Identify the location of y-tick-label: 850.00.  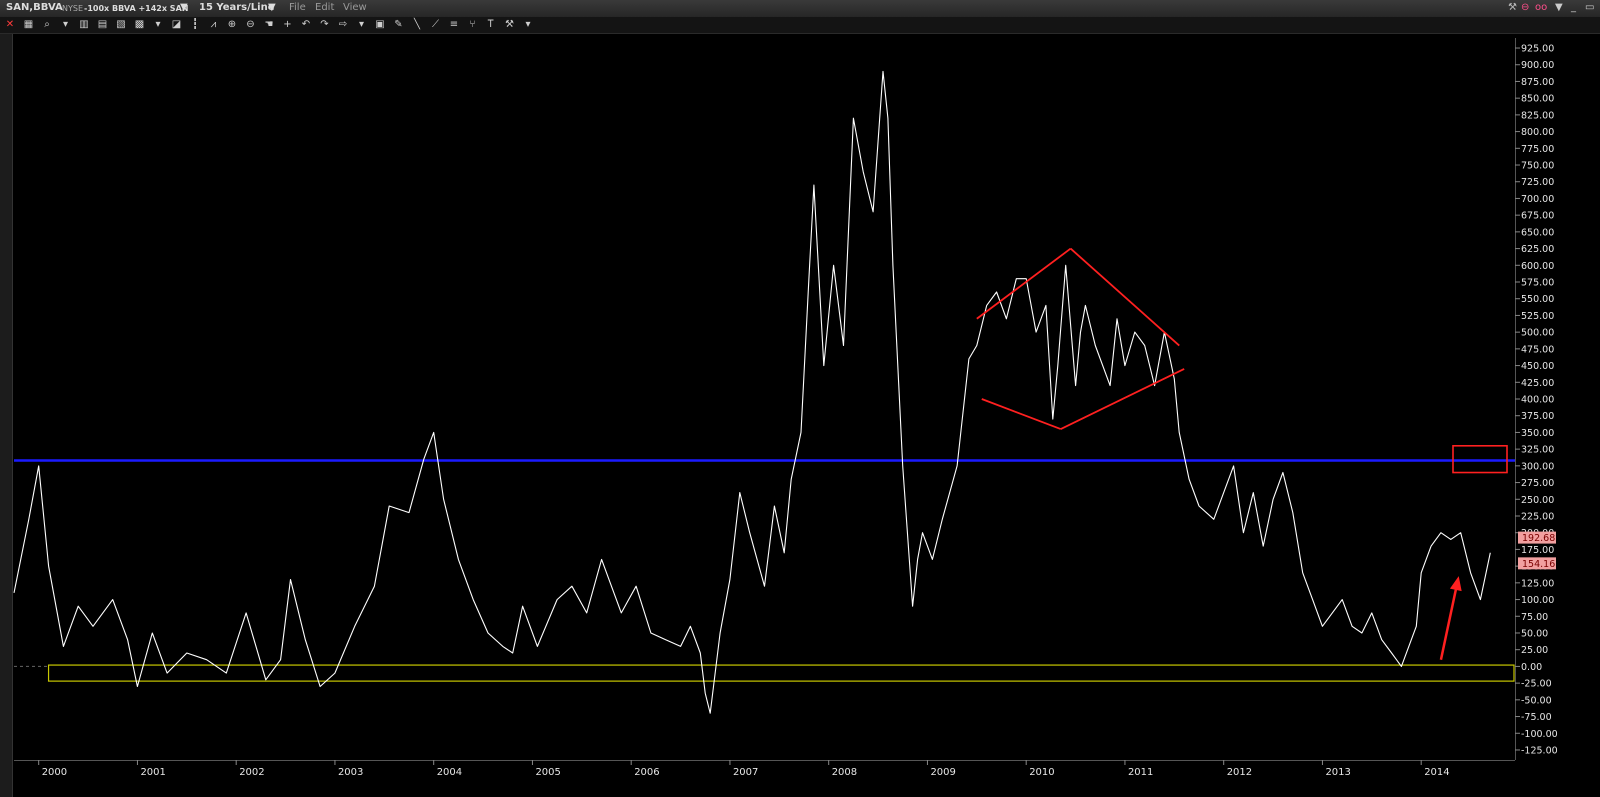
(1537, 99).